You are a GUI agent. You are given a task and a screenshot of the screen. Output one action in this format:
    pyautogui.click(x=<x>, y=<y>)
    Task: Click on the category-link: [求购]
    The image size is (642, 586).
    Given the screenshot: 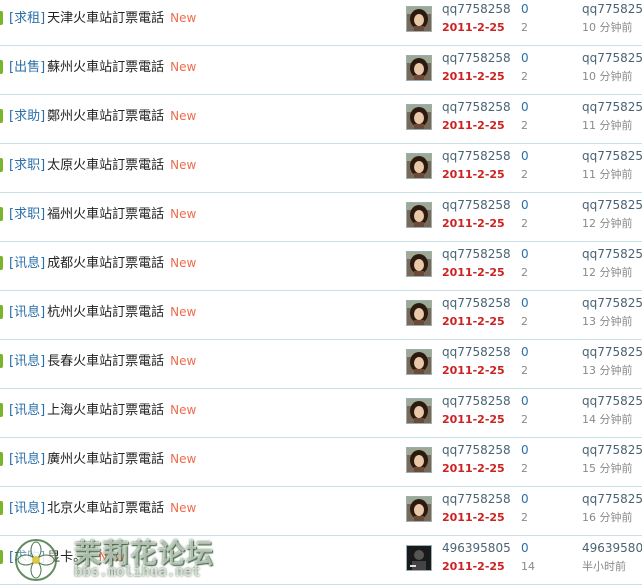 What is the action you would take?
    pyautogui.click(x=27, y=557)
    